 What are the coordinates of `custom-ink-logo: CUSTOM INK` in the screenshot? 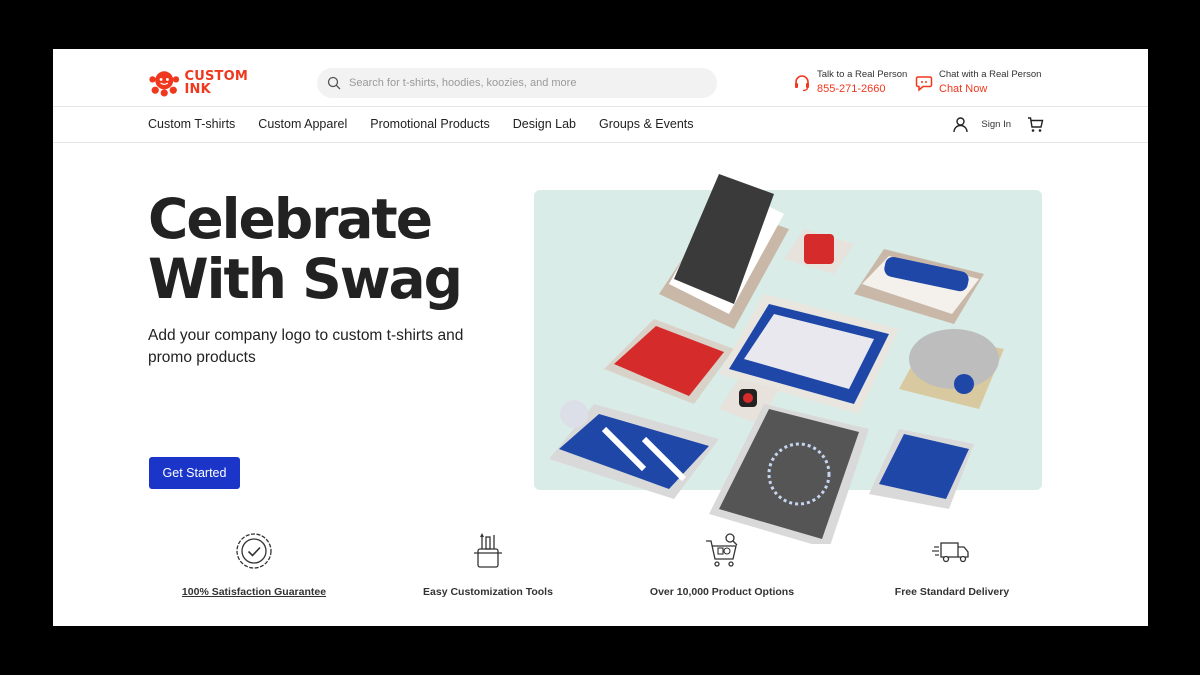 It's located at (198, 83).